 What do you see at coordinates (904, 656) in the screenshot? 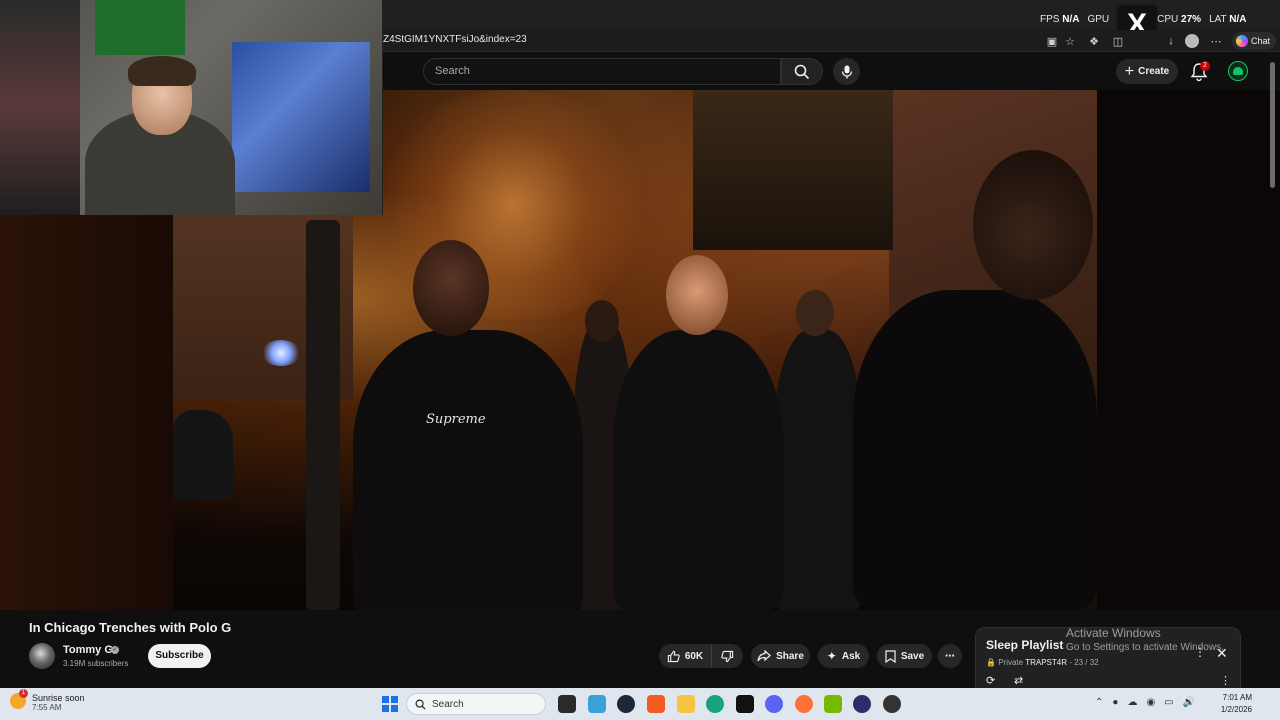
I see `save-button: Save` at bounding box center [904, 656].